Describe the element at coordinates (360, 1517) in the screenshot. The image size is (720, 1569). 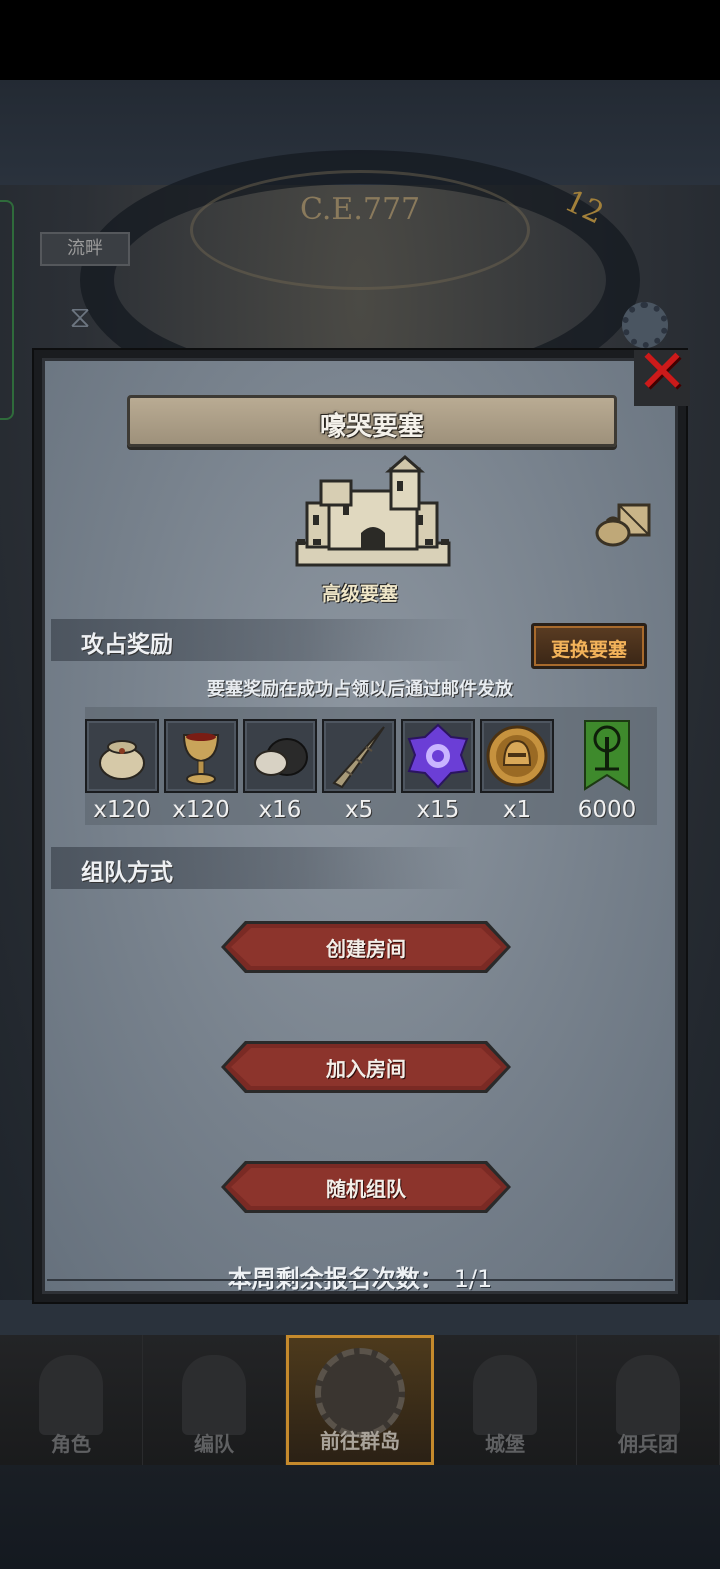
I see `bottom-bar` at that location.